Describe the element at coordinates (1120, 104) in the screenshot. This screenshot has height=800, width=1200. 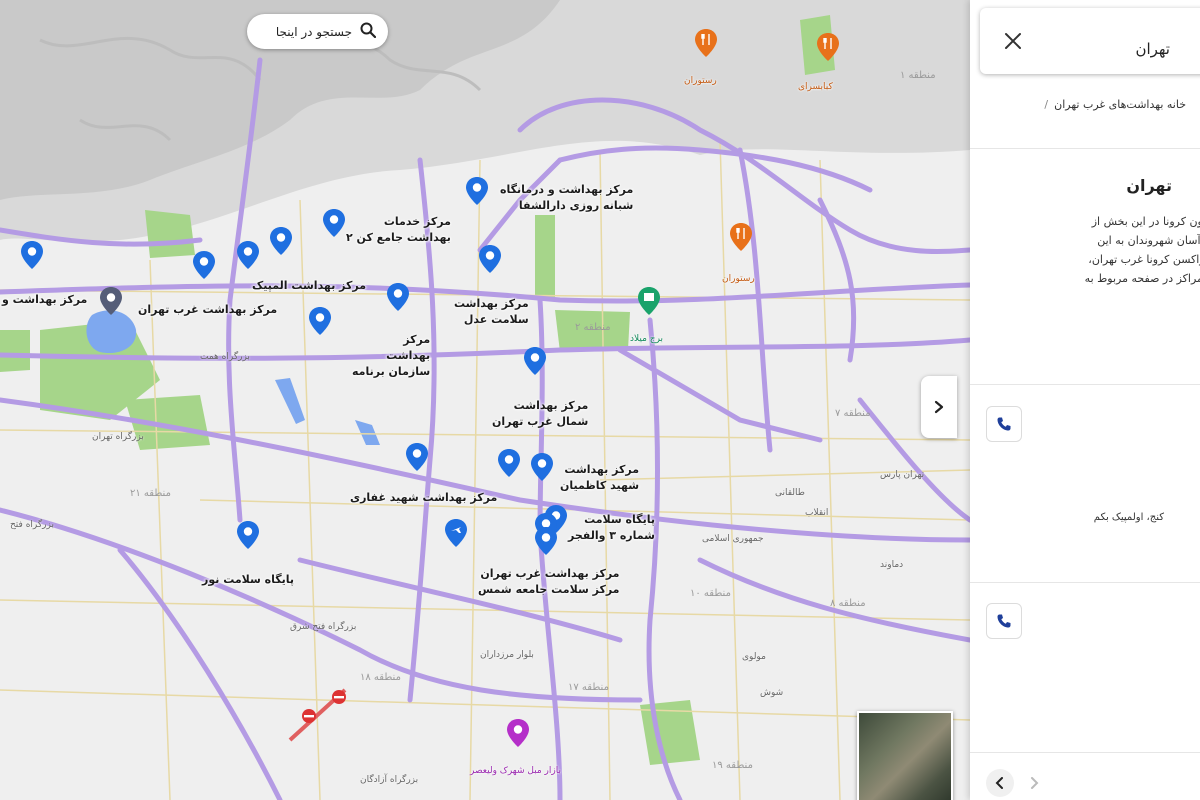
I see `breadcrumb-link: خانه بهداشت‌های غرب تهران` at that location.